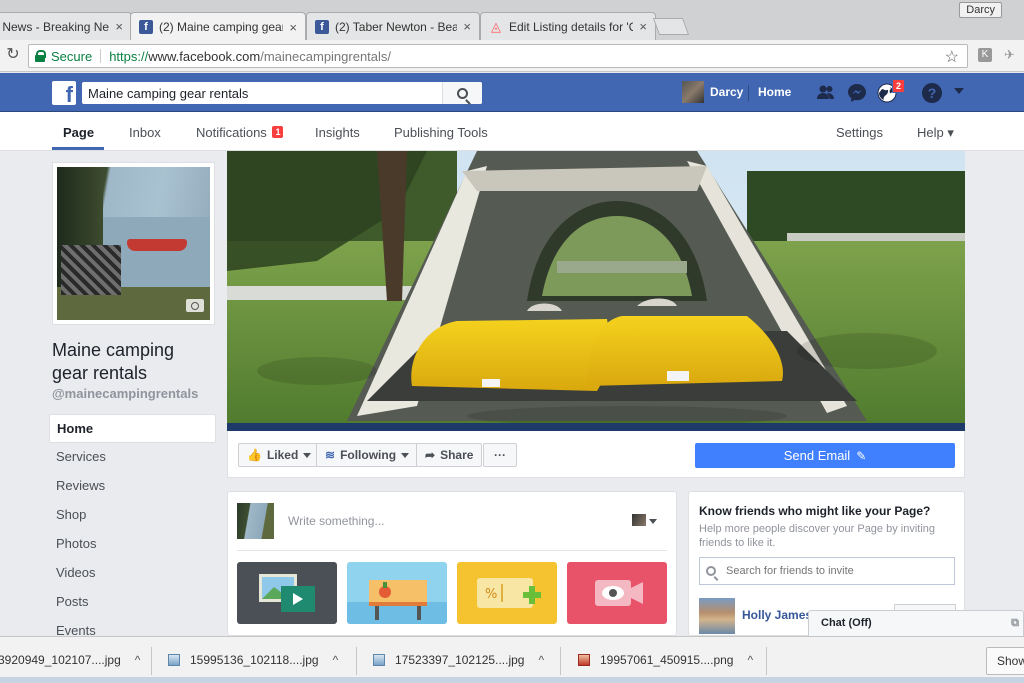 This screenshot has height=683, width=1024. I want to click on tab-notifications: Notifications 1, so click(240, 132).